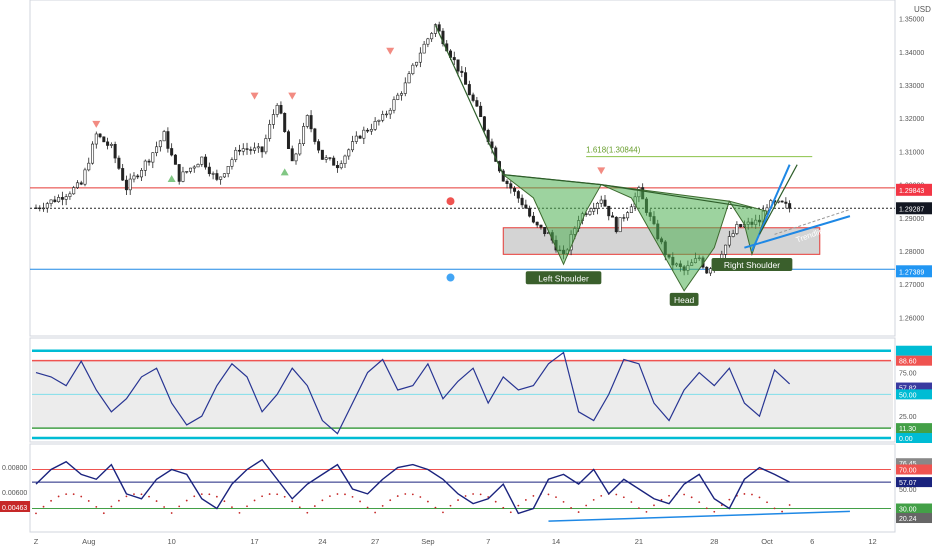 Image resolution: width=932 pixels, height=555 pixels. What do you see at coordinates (613, 150) in the screenshot?
I see `fib-extension-label: 1.618(1.30844)` at bounding box center [613, 150].